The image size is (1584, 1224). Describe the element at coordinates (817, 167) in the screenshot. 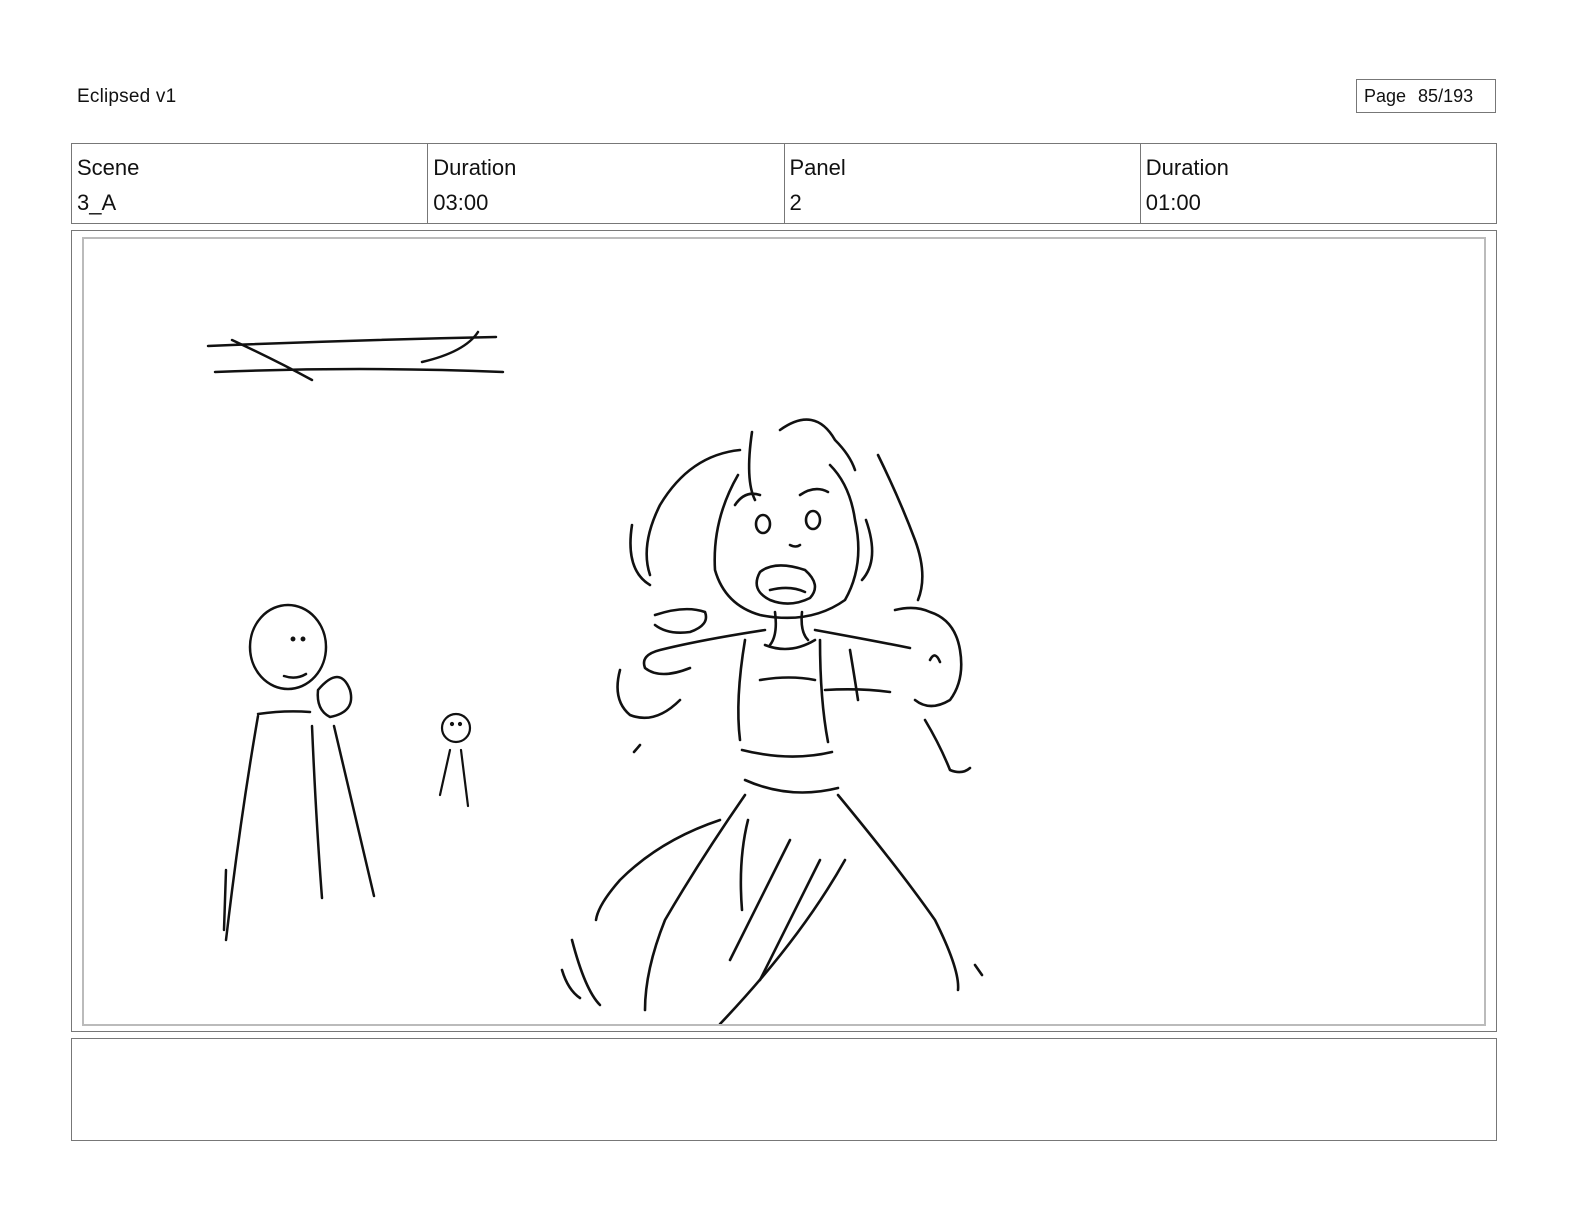

I see `panel-label: Panel` at that location.